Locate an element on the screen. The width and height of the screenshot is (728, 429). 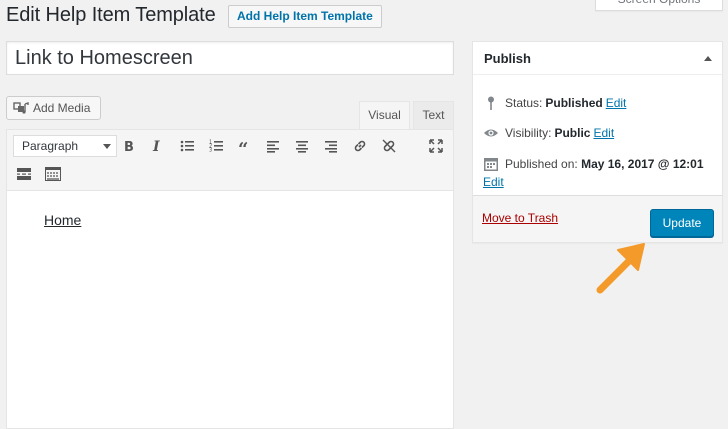
calendar-icon is located at coordinates (491, 164).